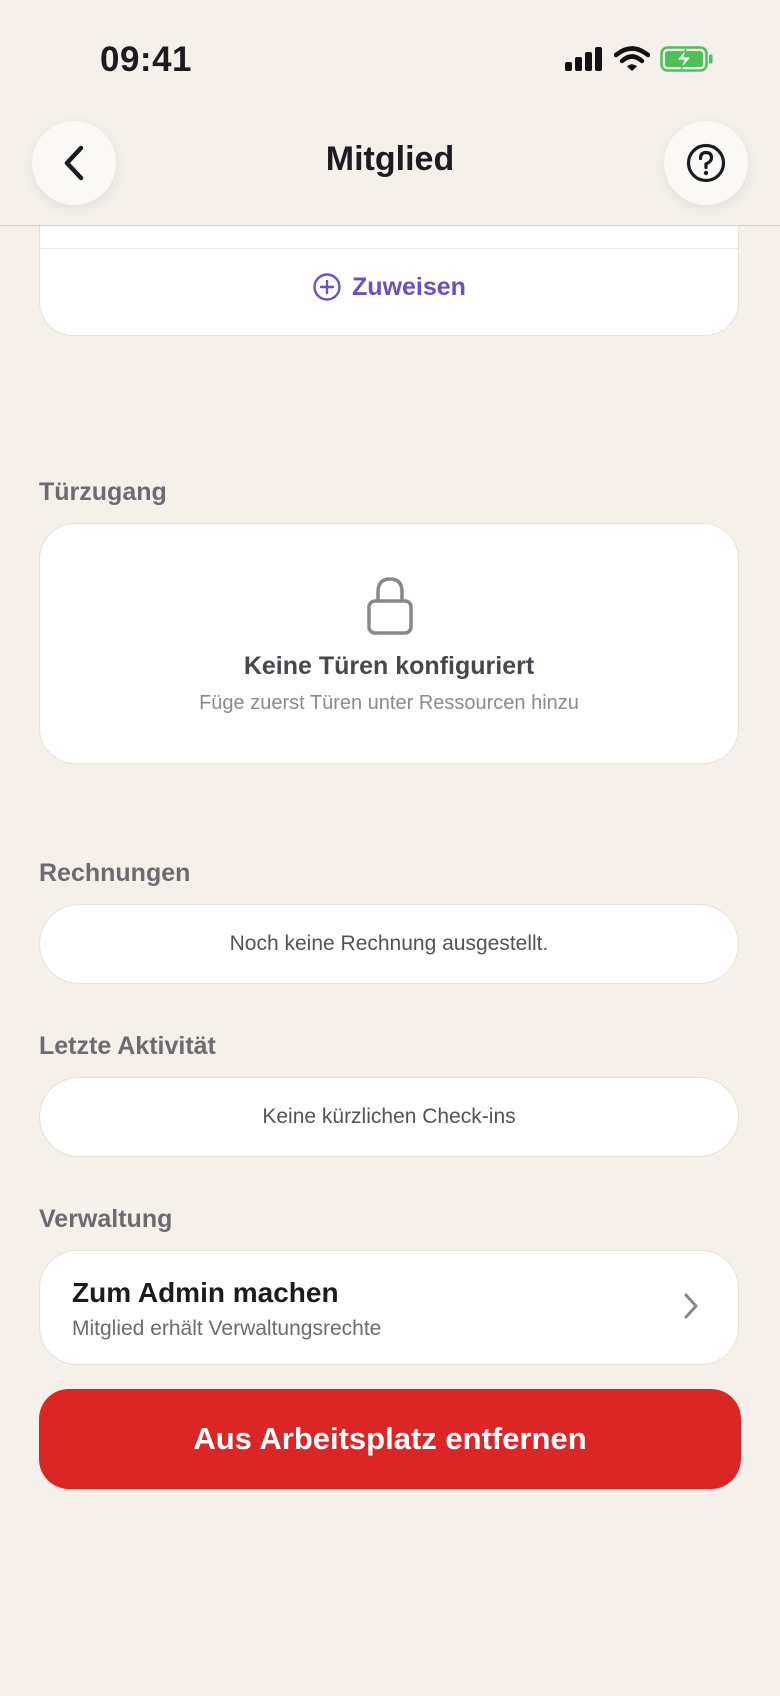 The image size is (780, 1696). What do you see at coordinates (146, 59) in the screenshot?
I see `status-time: 09:41` at bounding box center [146, 59].